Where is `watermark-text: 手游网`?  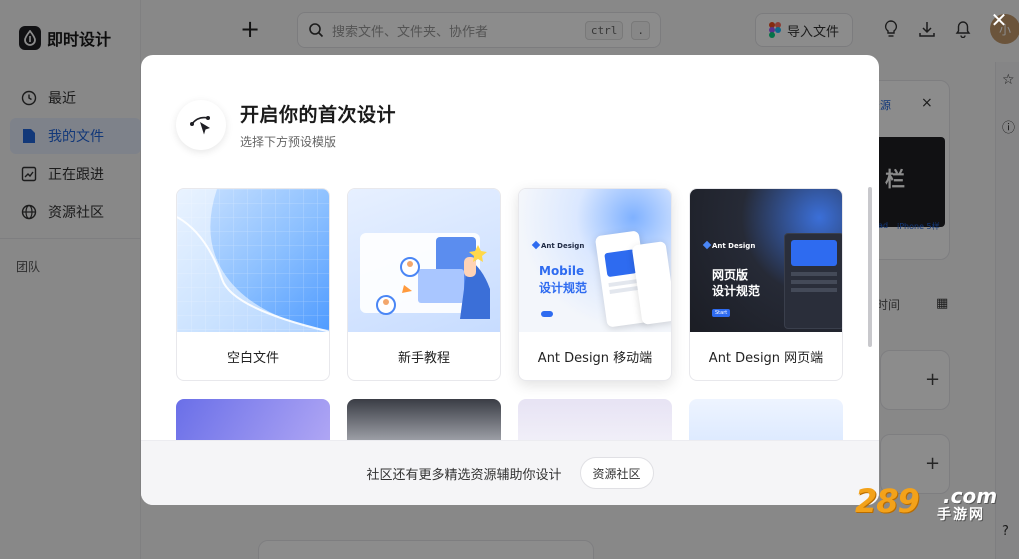 watermark-text: 手游网 is located at coordinates (961, 515).